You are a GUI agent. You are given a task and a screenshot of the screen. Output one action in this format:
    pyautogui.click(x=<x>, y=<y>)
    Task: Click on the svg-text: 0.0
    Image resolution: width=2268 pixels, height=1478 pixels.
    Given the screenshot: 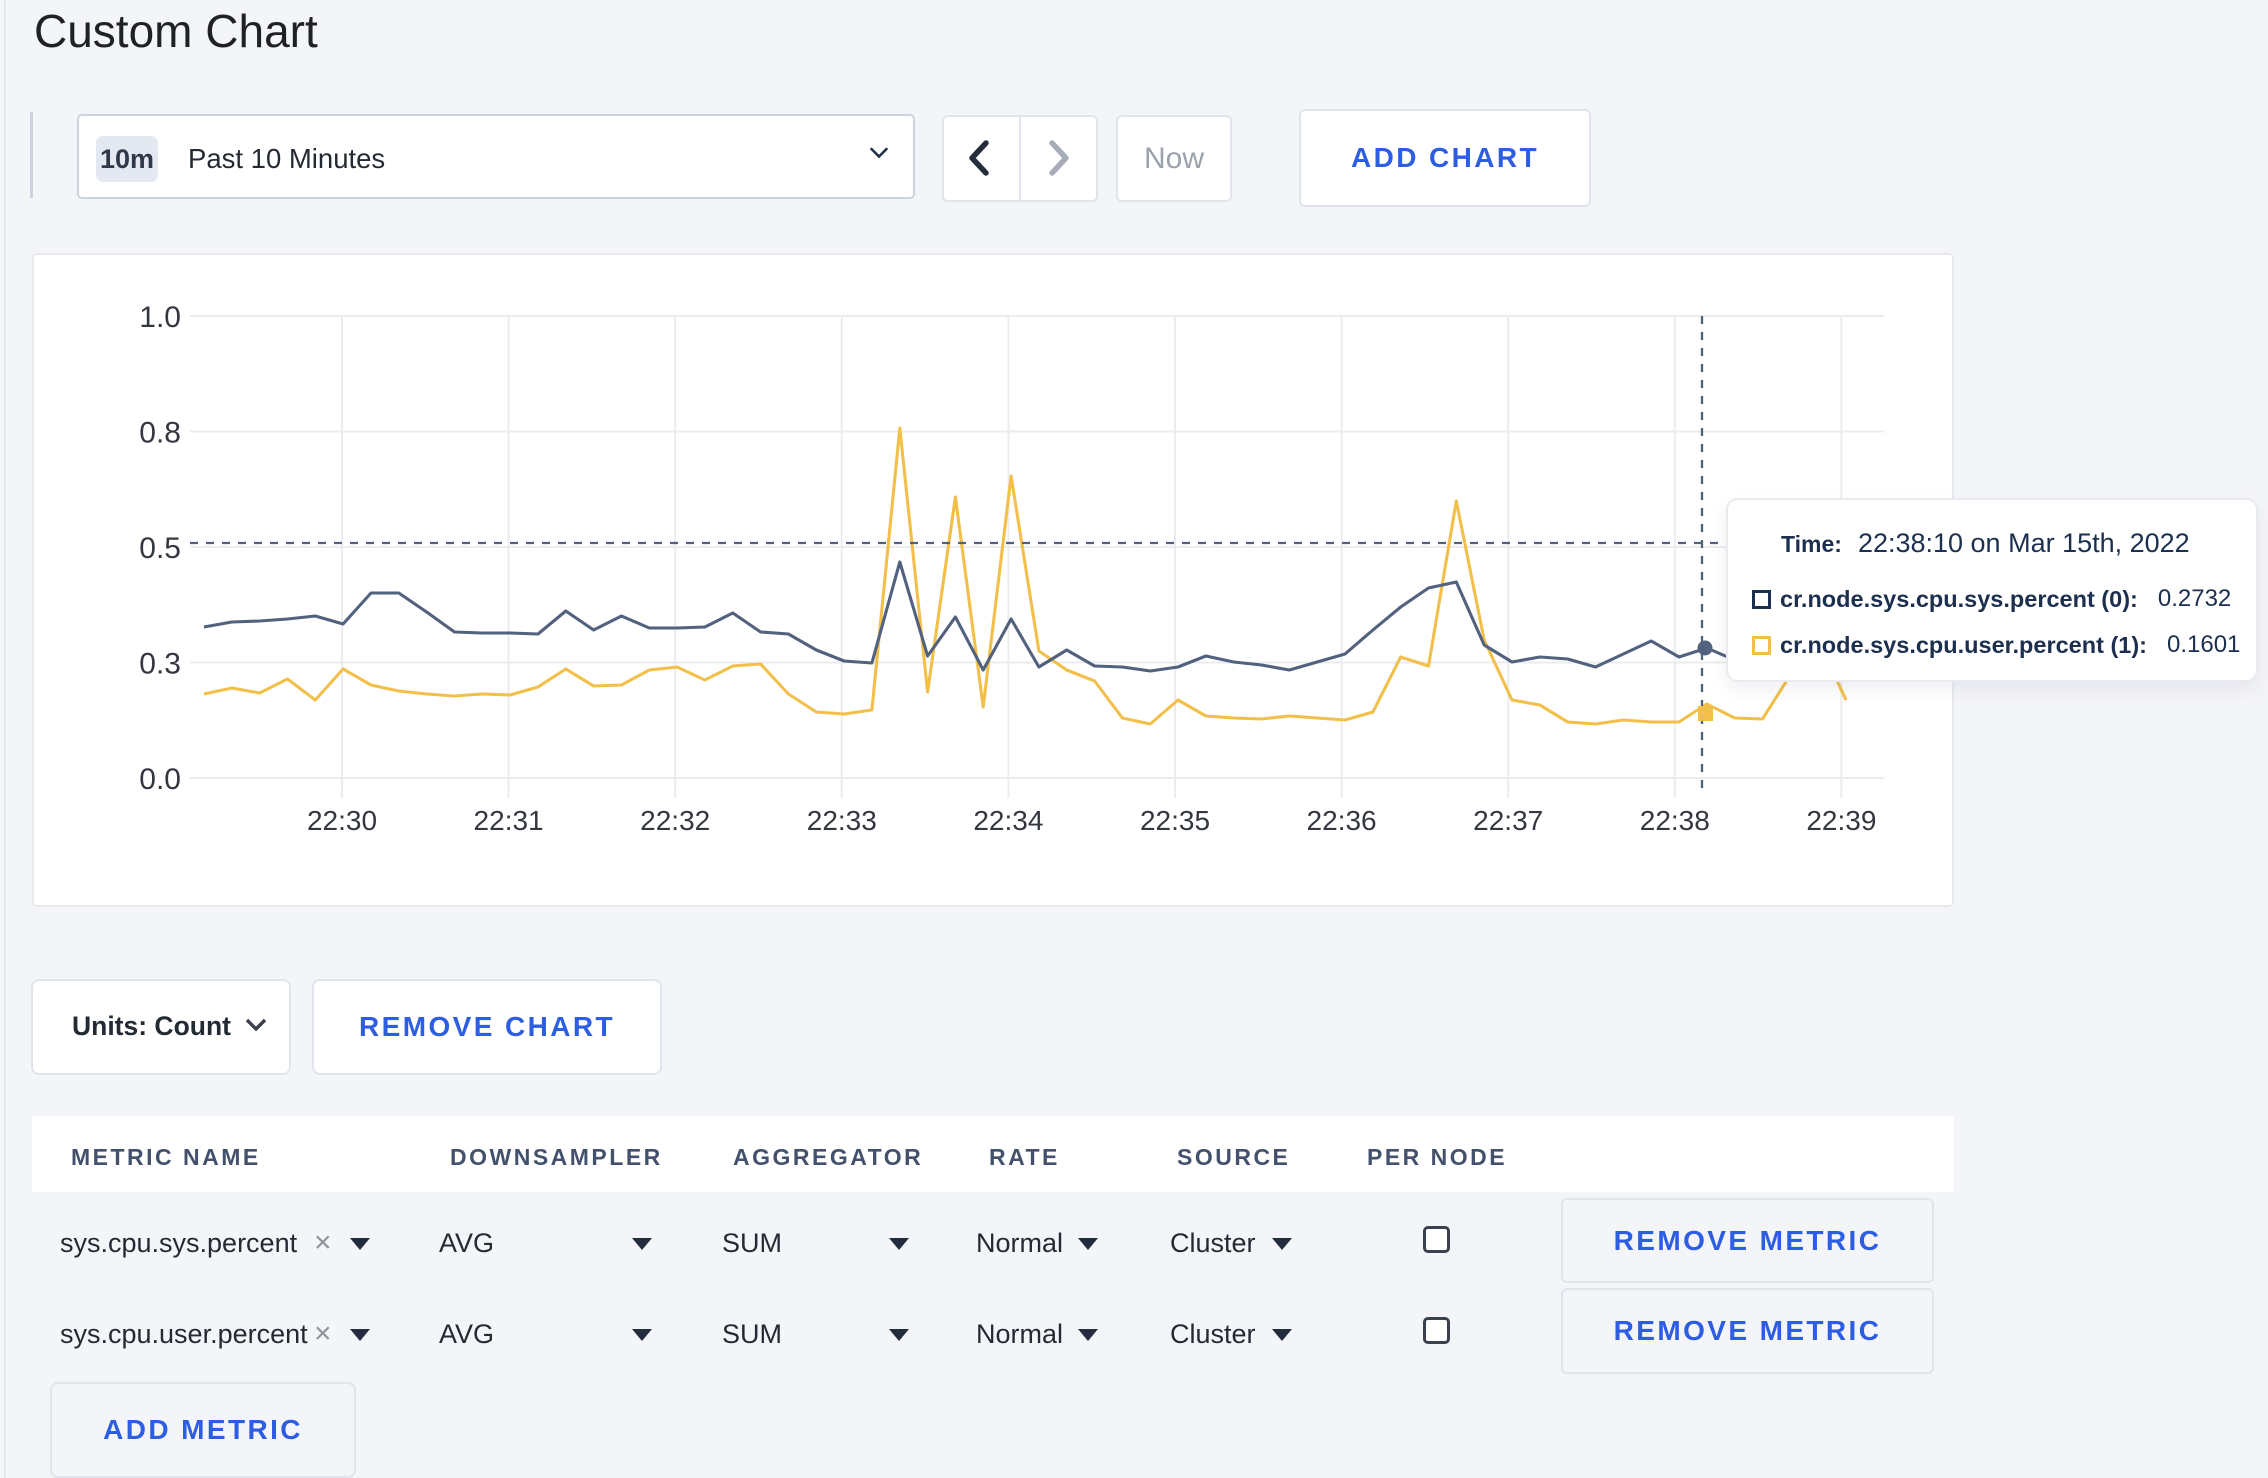 What is the action you would take?
    pyautogui.click(x=160, y=779)
    